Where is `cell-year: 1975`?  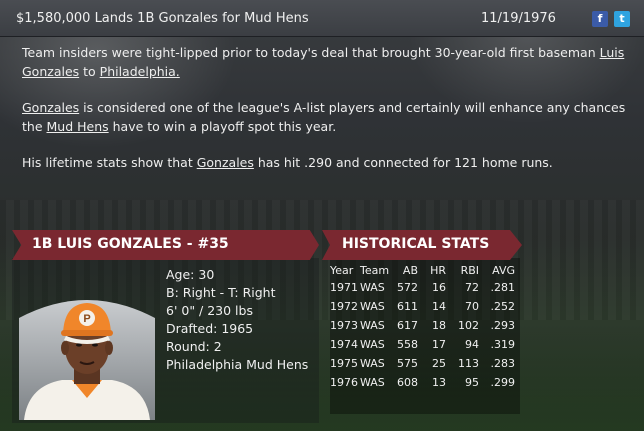 cell-year: 1975 is located at coordinates (344, 363).